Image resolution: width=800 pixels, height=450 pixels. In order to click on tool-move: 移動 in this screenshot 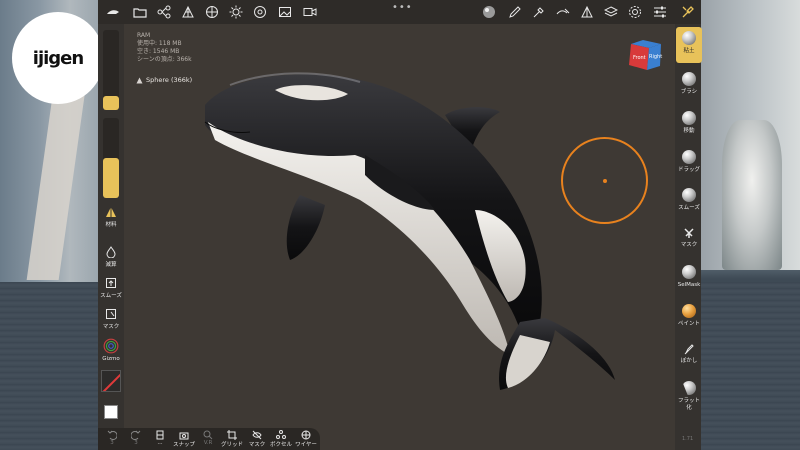, I will do `click(689, 123)`.